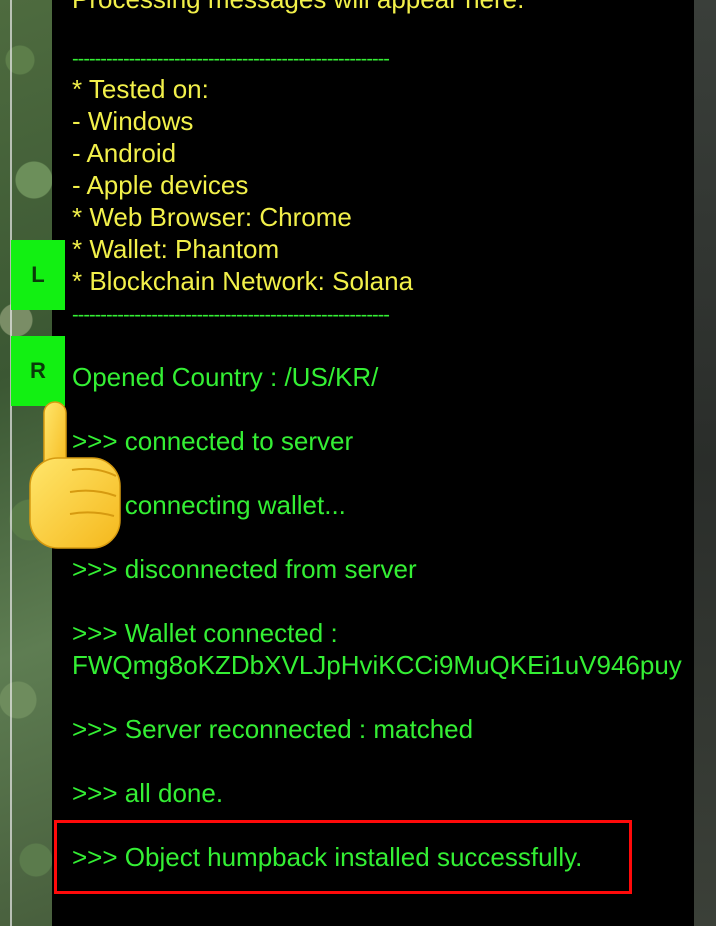 Image resolution: width=716 pixels, height=926 pixels. I want to click on wallet-address: FWQmg8oKZDbXVLJpHviKCCi9MuQKEi1uV946puy, so click(377, 665).